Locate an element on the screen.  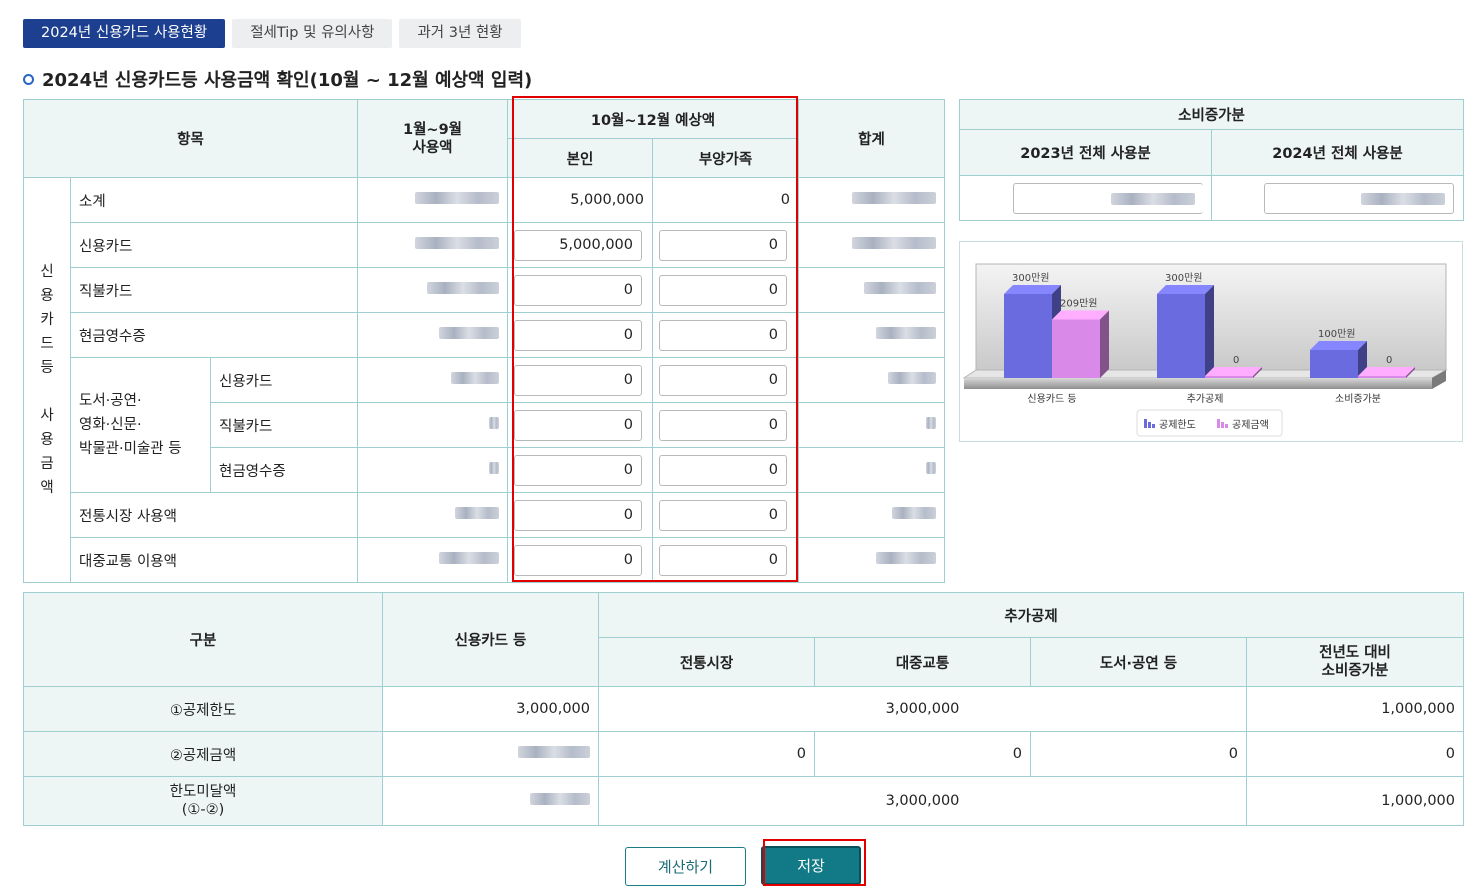
tab-bar: 2024년 신용카드 사용현황 절세Tip 및 유의사항 과거 3년 현황 is located at coordinates (272, 33).